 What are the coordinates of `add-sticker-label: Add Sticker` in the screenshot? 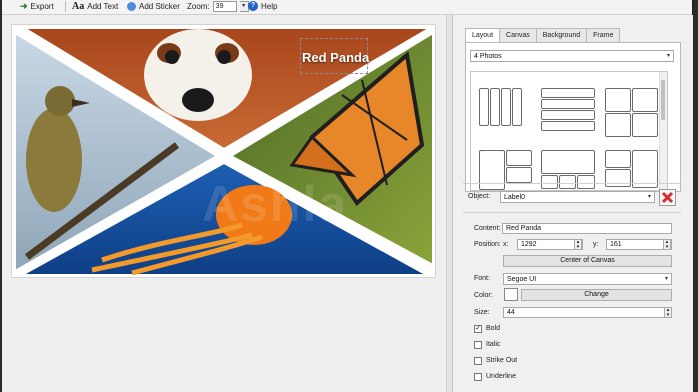 It's located at (159, 6).